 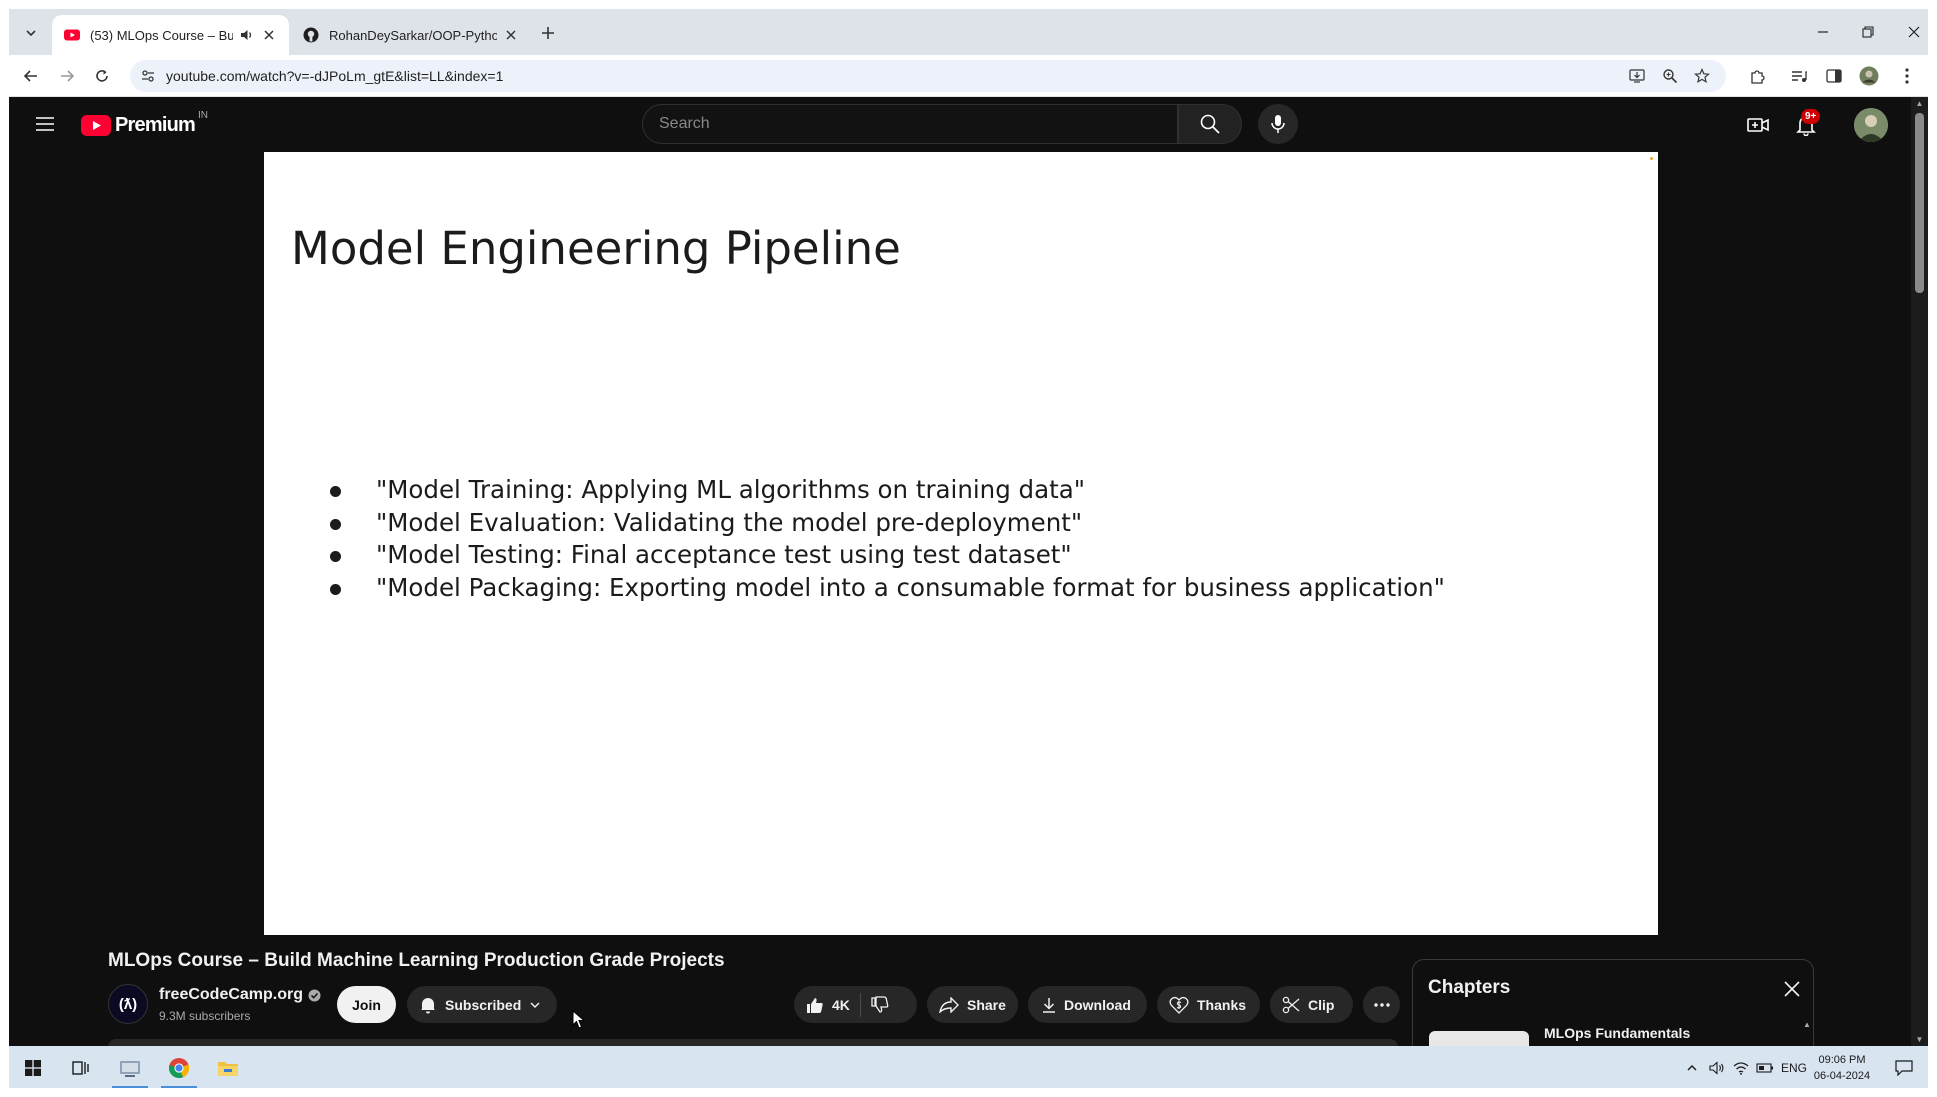 What do you see at coordinates (33, 1067) in the screenshot?
I see `windows-start-icon` at bounding box center [33, 1067].